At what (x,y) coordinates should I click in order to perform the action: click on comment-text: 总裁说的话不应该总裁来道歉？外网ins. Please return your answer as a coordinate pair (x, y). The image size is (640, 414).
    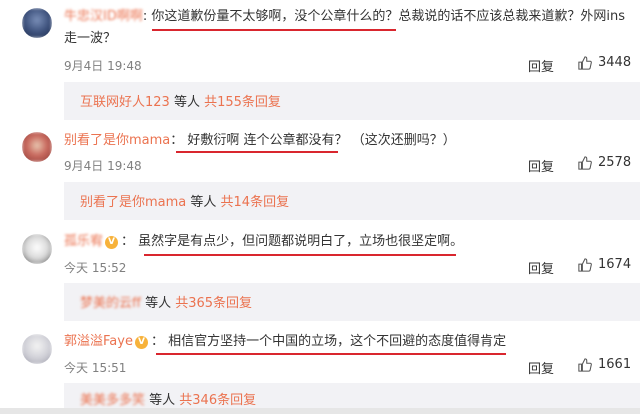
    Looking at the image, I should click on (512, 16).